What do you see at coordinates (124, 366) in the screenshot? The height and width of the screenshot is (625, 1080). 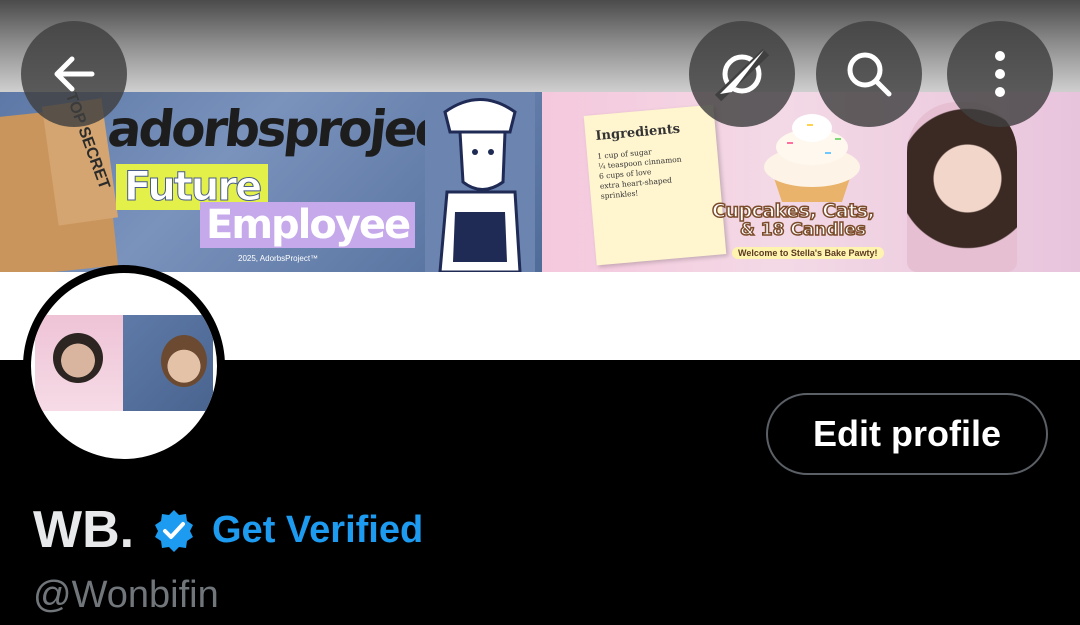 I see `avatar` at bounding box center [124, 366].